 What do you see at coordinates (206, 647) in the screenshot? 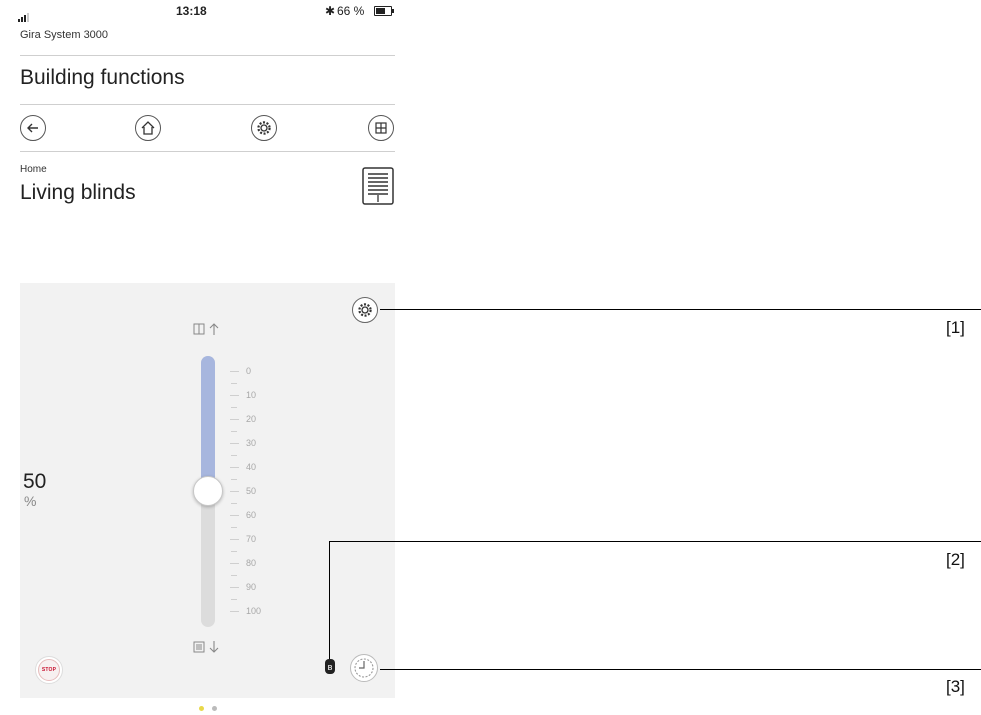
I see `blind-closed-down-icon` at bounding box center [206, 647].